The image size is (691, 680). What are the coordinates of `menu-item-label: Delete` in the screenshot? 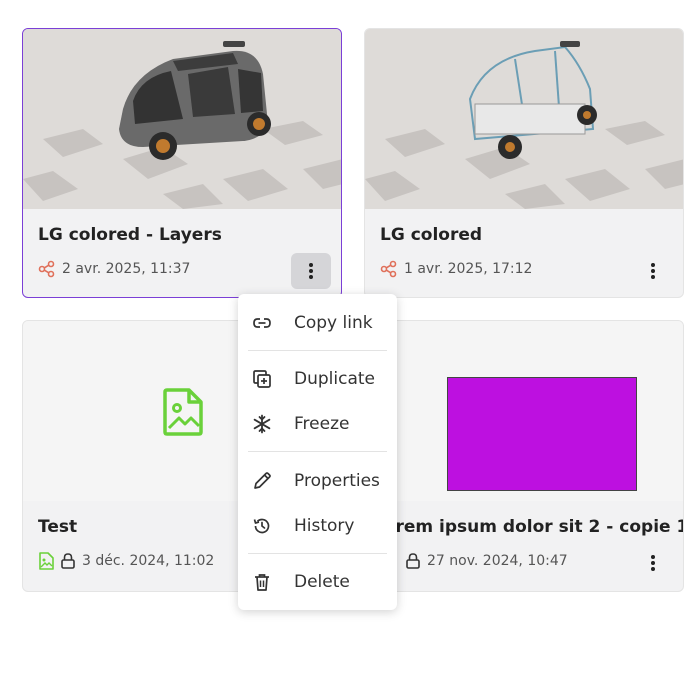 It's located at (322, 582).